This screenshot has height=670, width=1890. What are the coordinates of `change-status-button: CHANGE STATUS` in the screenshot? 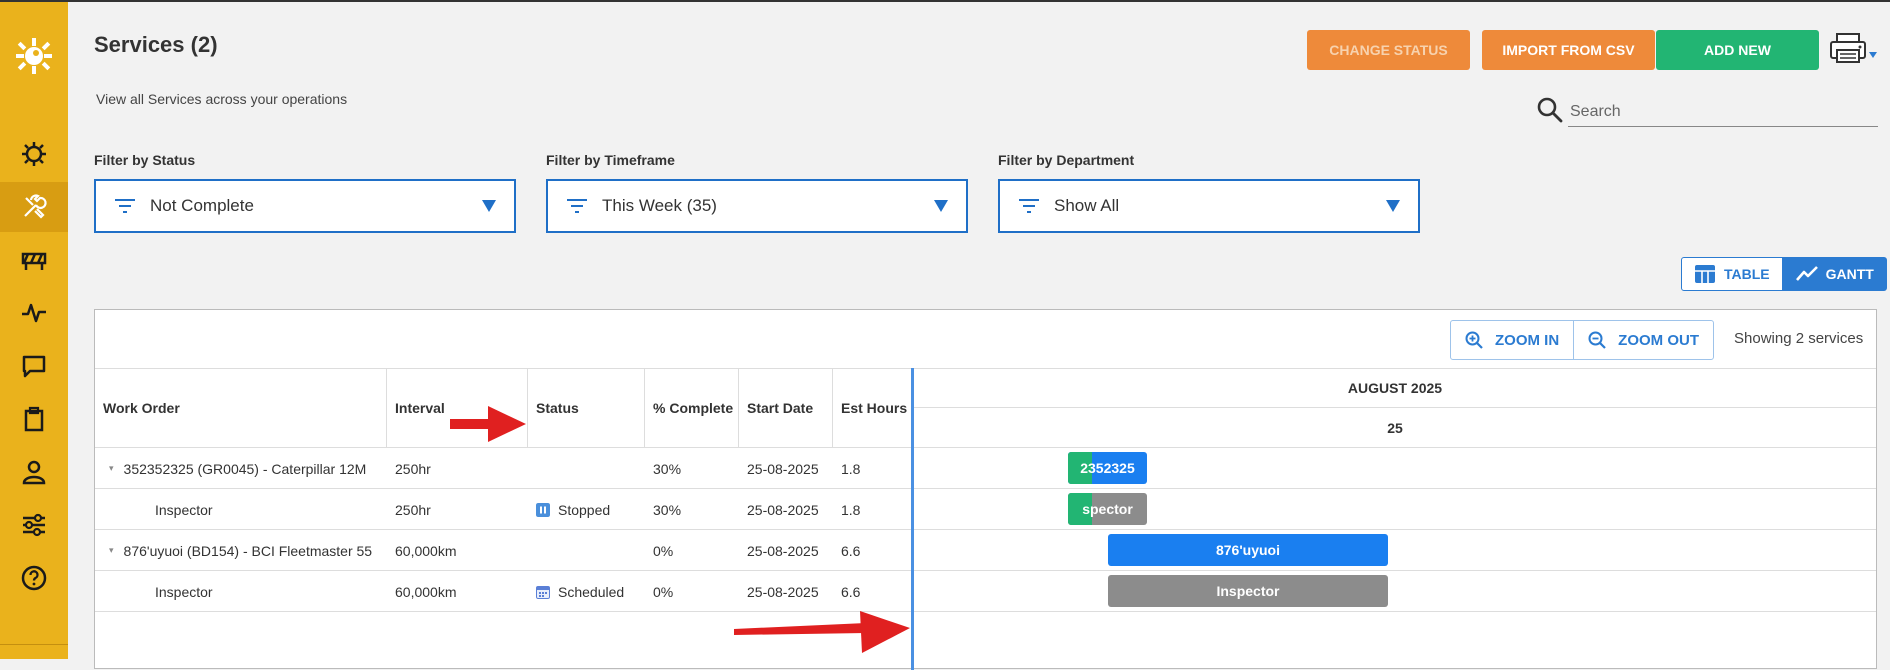 It's located at (1388, 50).